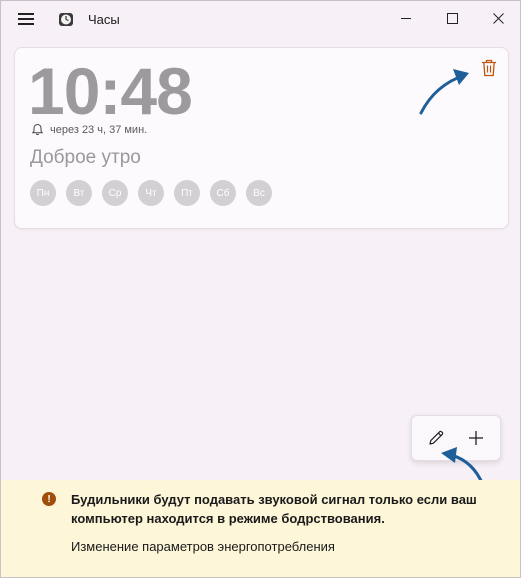 The height and width of the screenshot is (578, 521). I want to click on close-icon, so click(498, 18).